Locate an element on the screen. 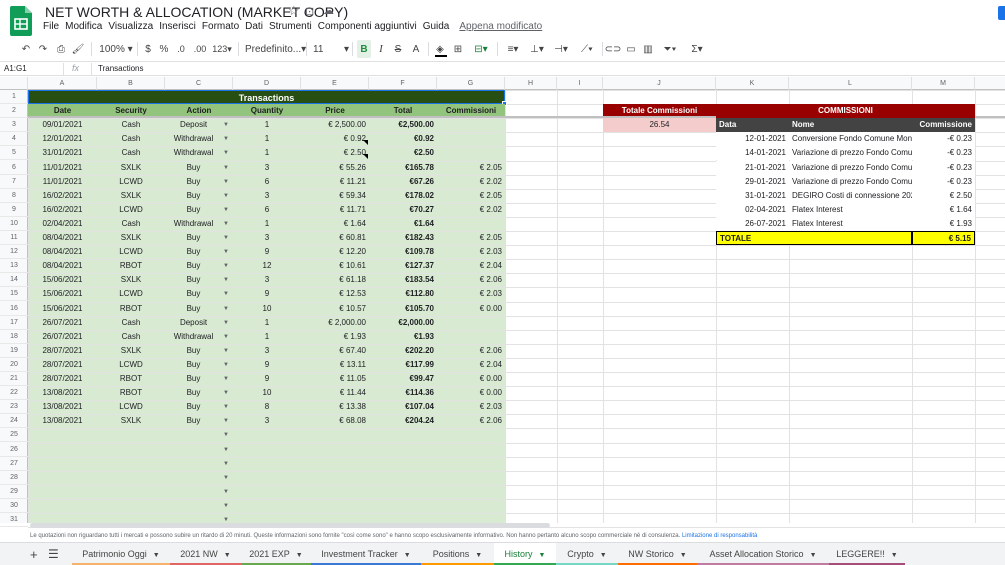  commissione-cell: € 1.64 is located at coordinates (943, 209).